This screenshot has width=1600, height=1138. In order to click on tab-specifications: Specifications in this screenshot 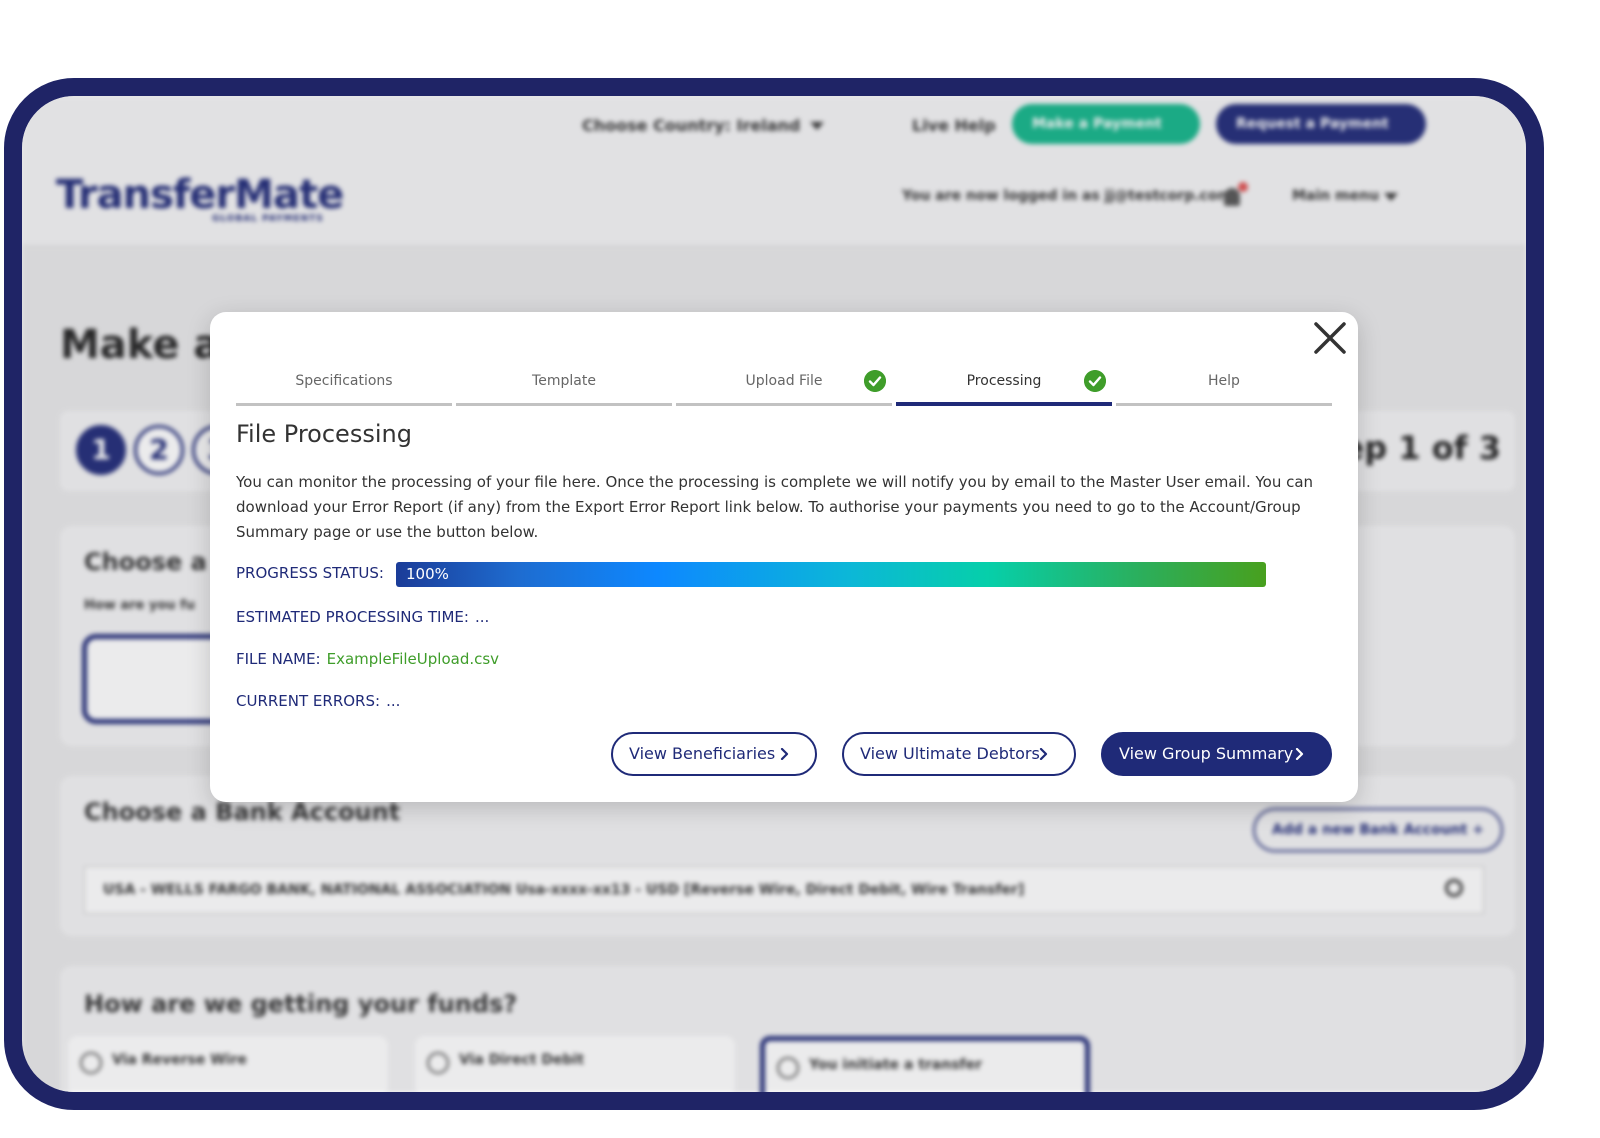, I will do `click(344, 386)`.